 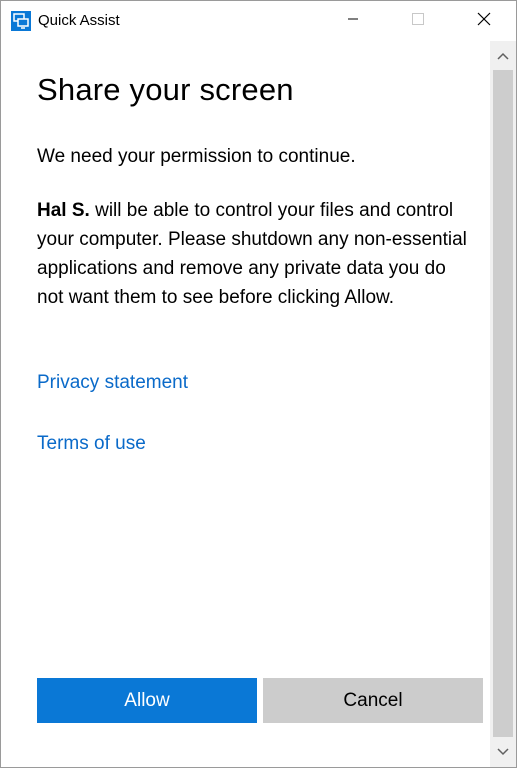 What do you see at coordinates (147, 700) in the screenshot?
I see `allow-button: Allow` at bounding box center [147, 700].